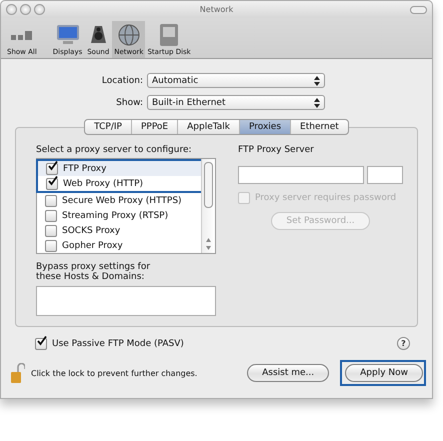 This screenshot has height=441, width=443. What do you see at coordinates (301, 175) in the screenshot?
I see `server-field` at bounding box center [301, 175].